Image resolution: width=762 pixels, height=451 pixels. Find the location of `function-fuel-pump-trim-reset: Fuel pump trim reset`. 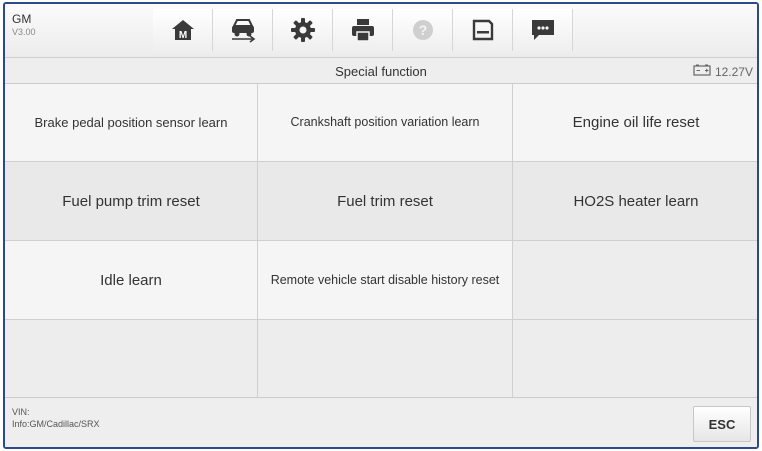

function-fuel-pump-trim-reset: Fuel pump trim reset is located at coordinates (131, 201).